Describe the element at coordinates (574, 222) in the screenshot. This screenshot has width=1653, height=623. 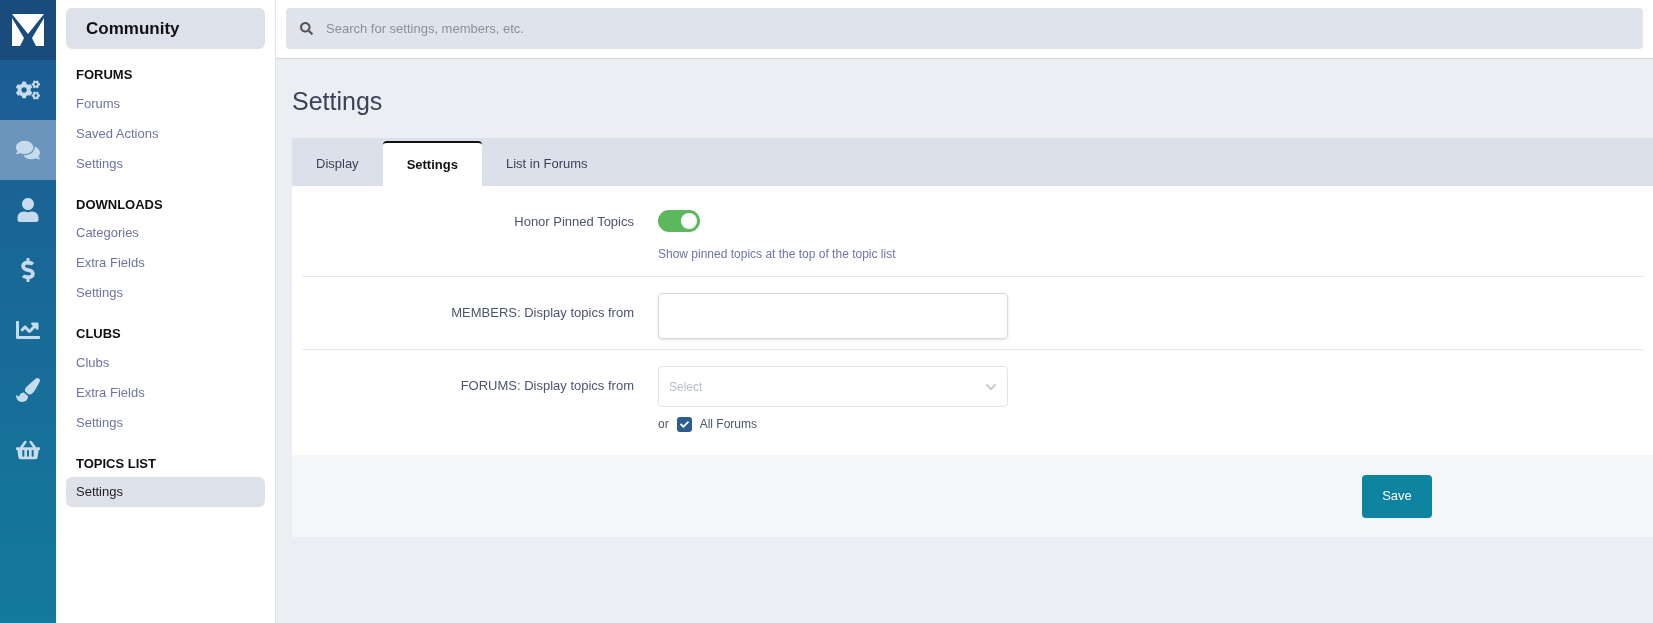
I see `field-label: Honor Pinned Topics` at that location.